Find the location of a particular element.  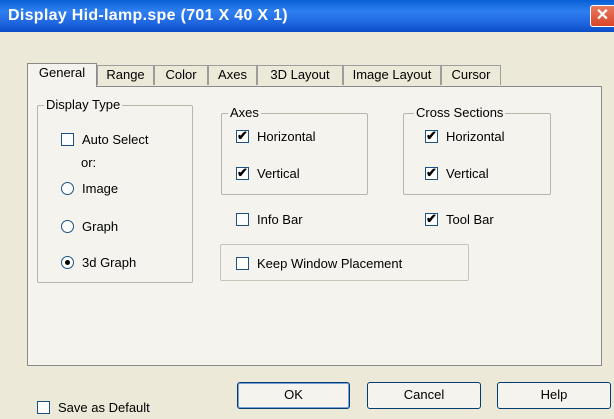

cross-vertical-checkbox: ✔ Vertical is located at coordinates (457, 173).